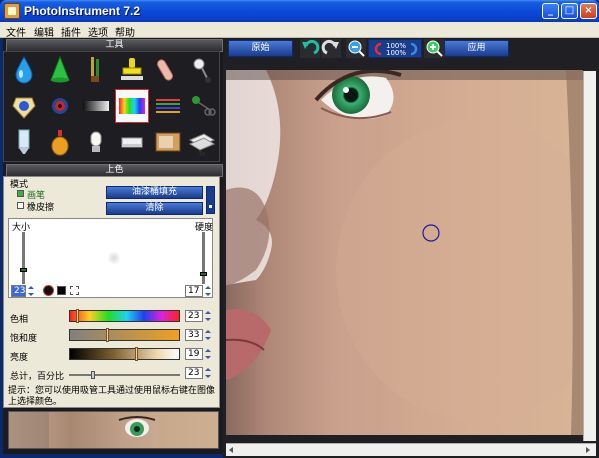 This screenshot has height=458, width=599. I want to click on tube-tool-icon, so click(24, 142).